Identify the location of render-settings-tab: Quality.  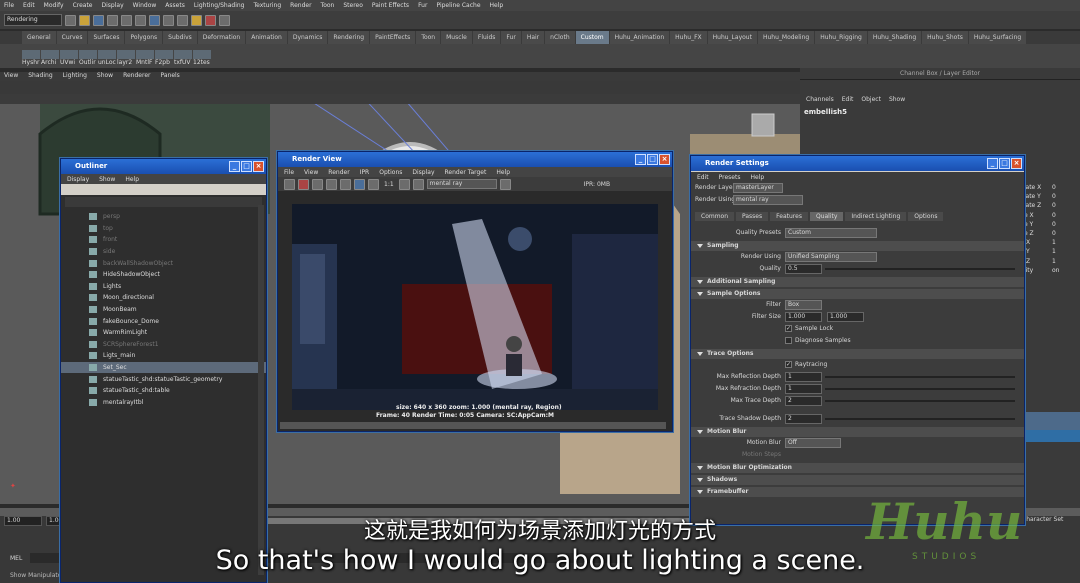
(826, 216).